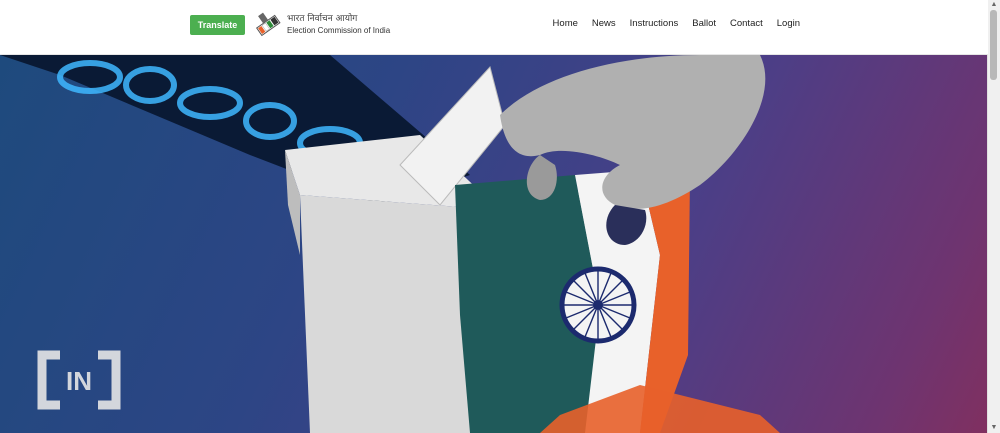 The image size is (1000, 433). I want to click on brand-hindi-name: भारत निर्वाचन आयोग, so click(322, 19).